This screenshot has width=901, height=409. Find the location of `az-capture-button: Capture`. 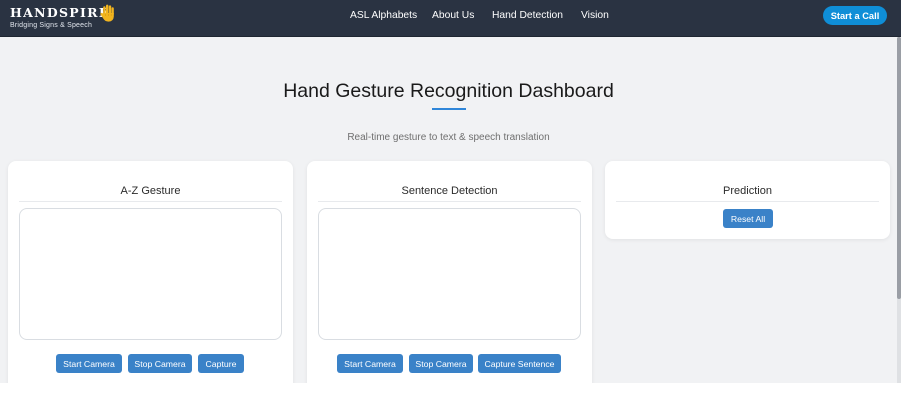

az-capture-button: Capture is located at coordinates (221, 363).